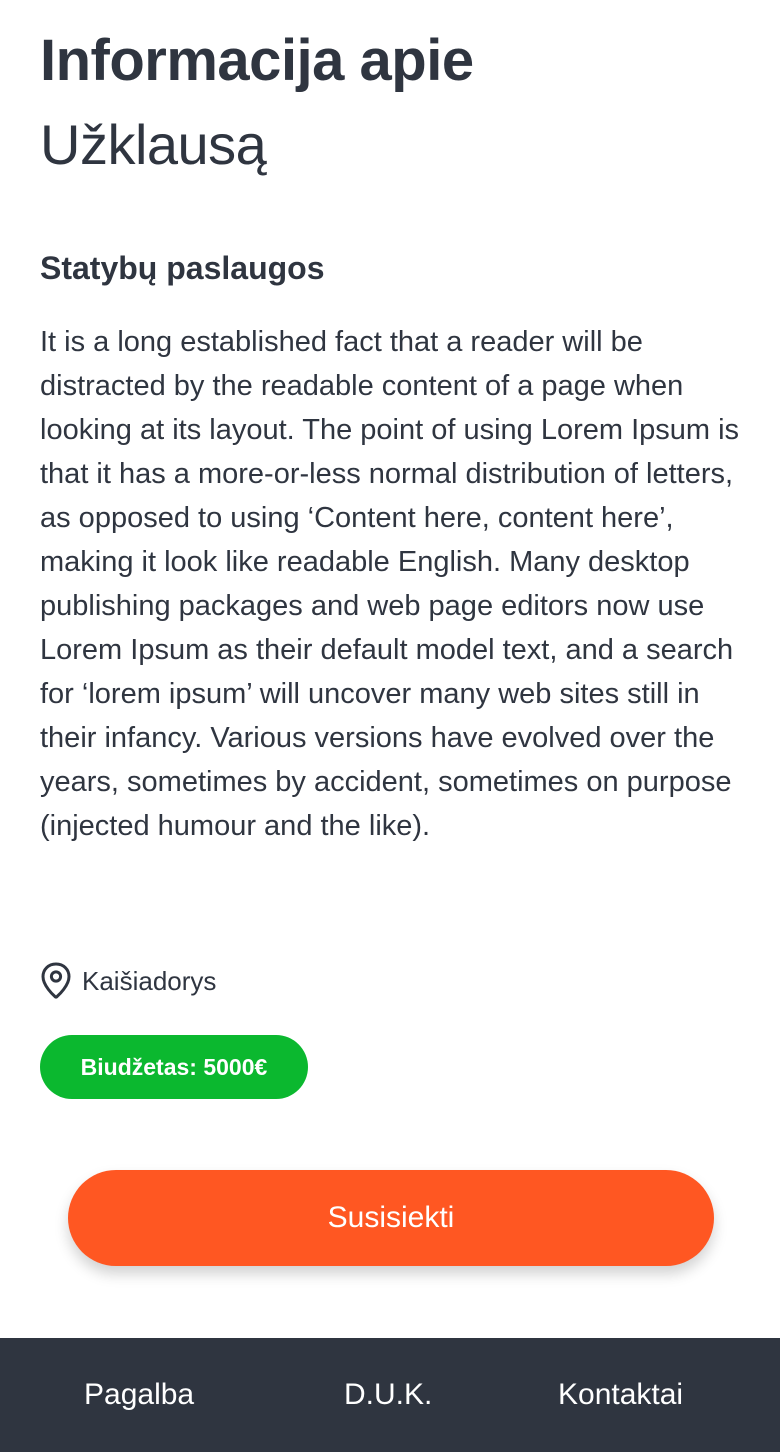 The width and height of the screenshot is (780, 1452). Describe the element at coordinates (153, 144) in the screenshot. I see `page-subtitle: Užklausą` at that location.